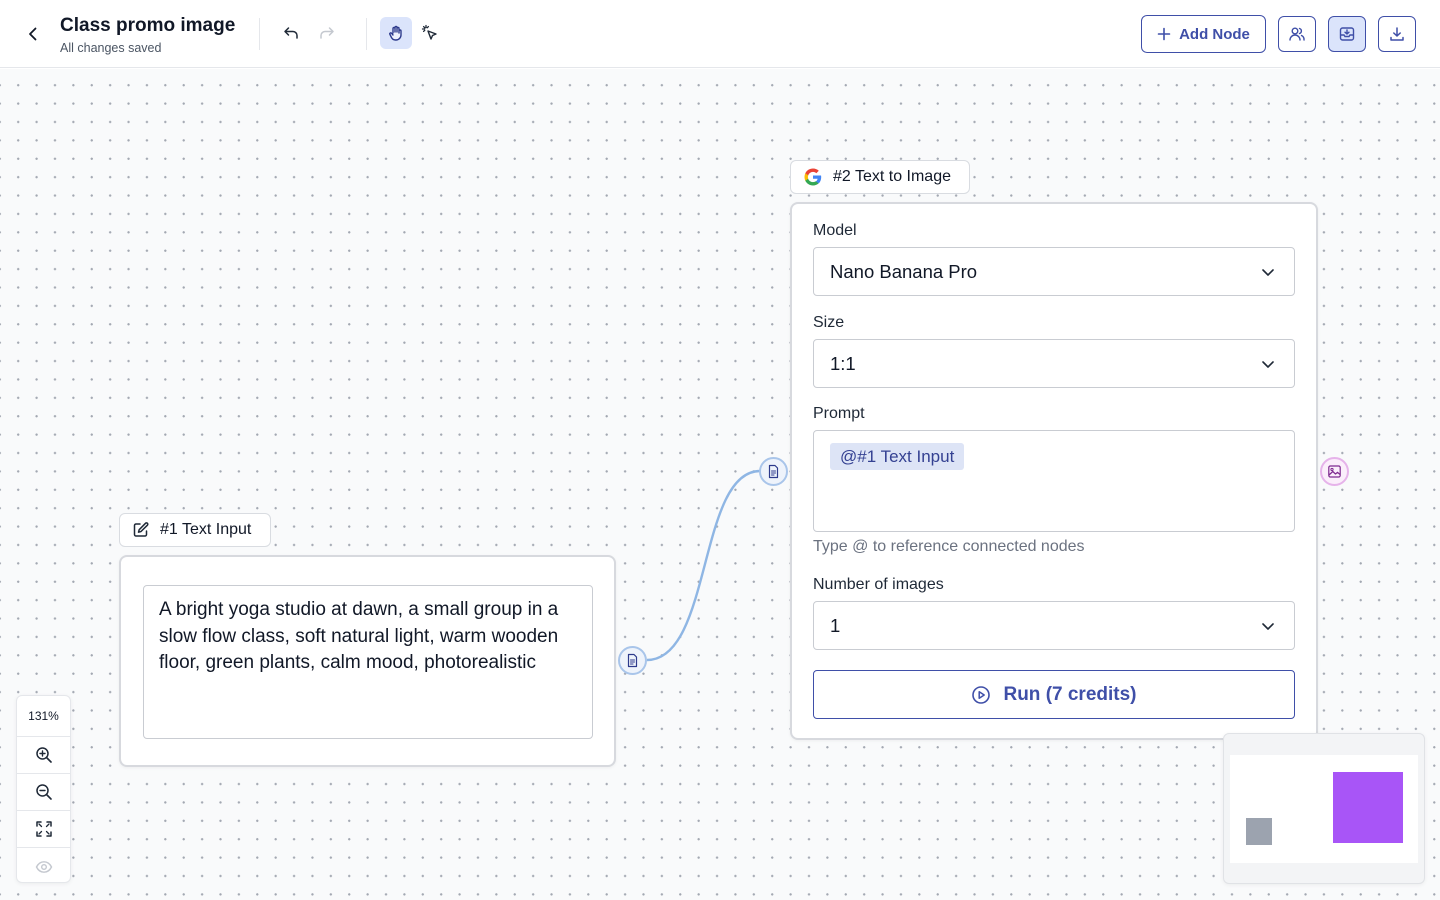 This screenshot has width=1440, height=900. What do you see at coordinates (892, 176) in the screenshot?
I see `text-to-image-node-title: #2 Text to Image` at bounding box center [892, 176].